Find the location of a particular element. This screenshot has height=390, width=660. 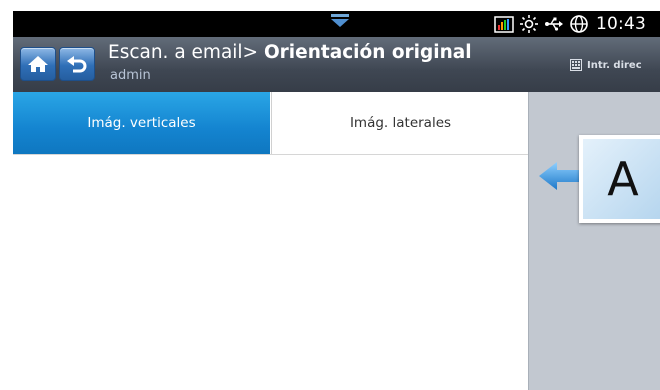

back-button is located at coordinates (77, 64).